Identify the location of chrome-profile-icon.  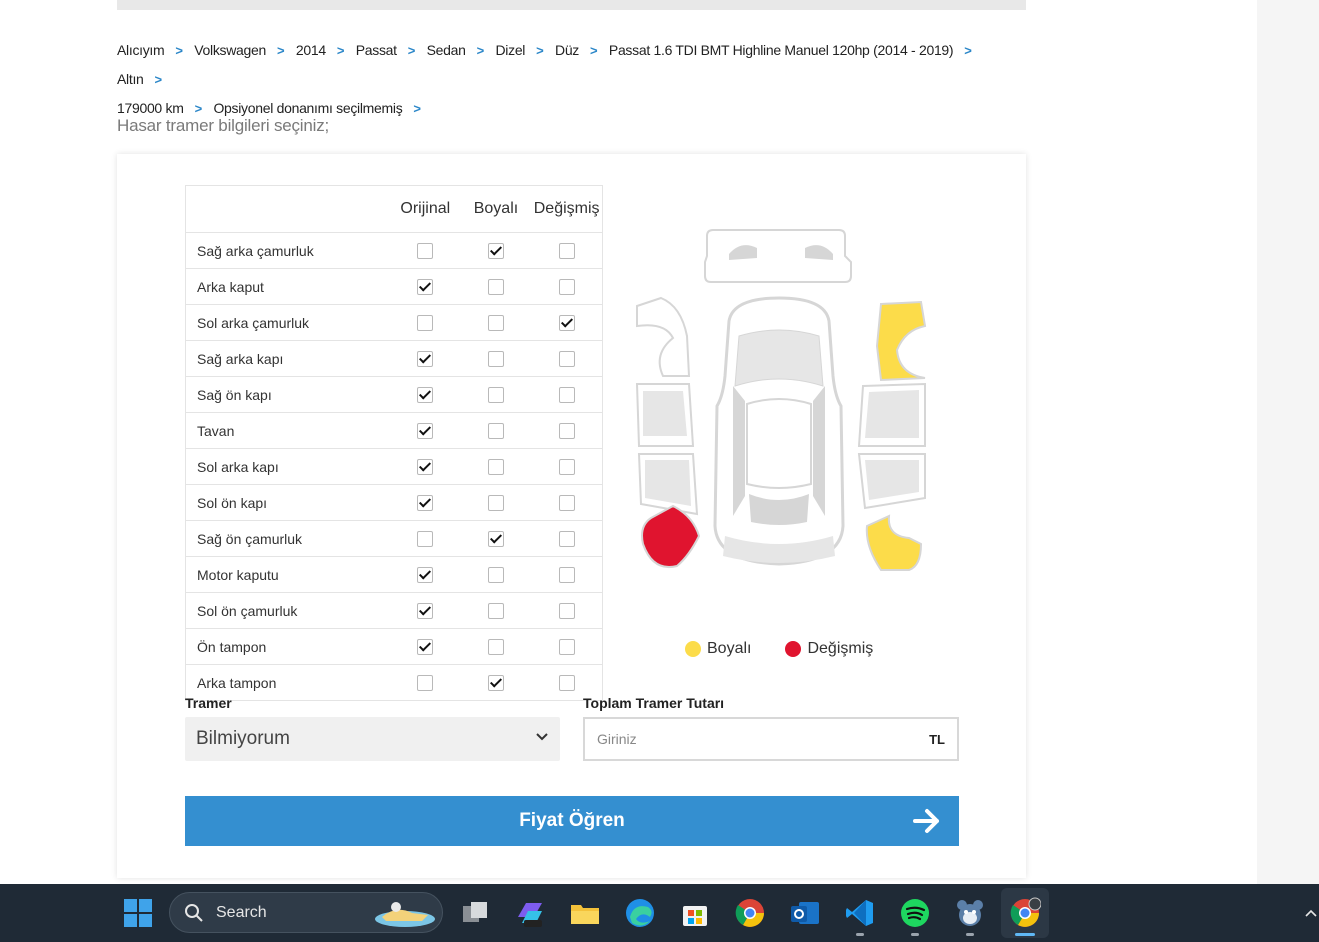
(1025, 913).